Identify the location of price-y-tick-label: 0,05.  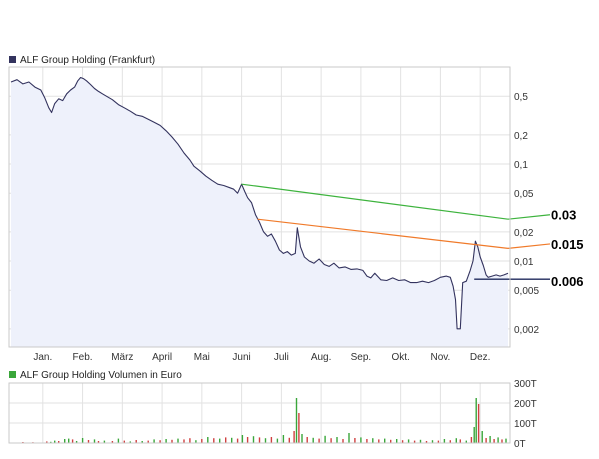
(524, 194).